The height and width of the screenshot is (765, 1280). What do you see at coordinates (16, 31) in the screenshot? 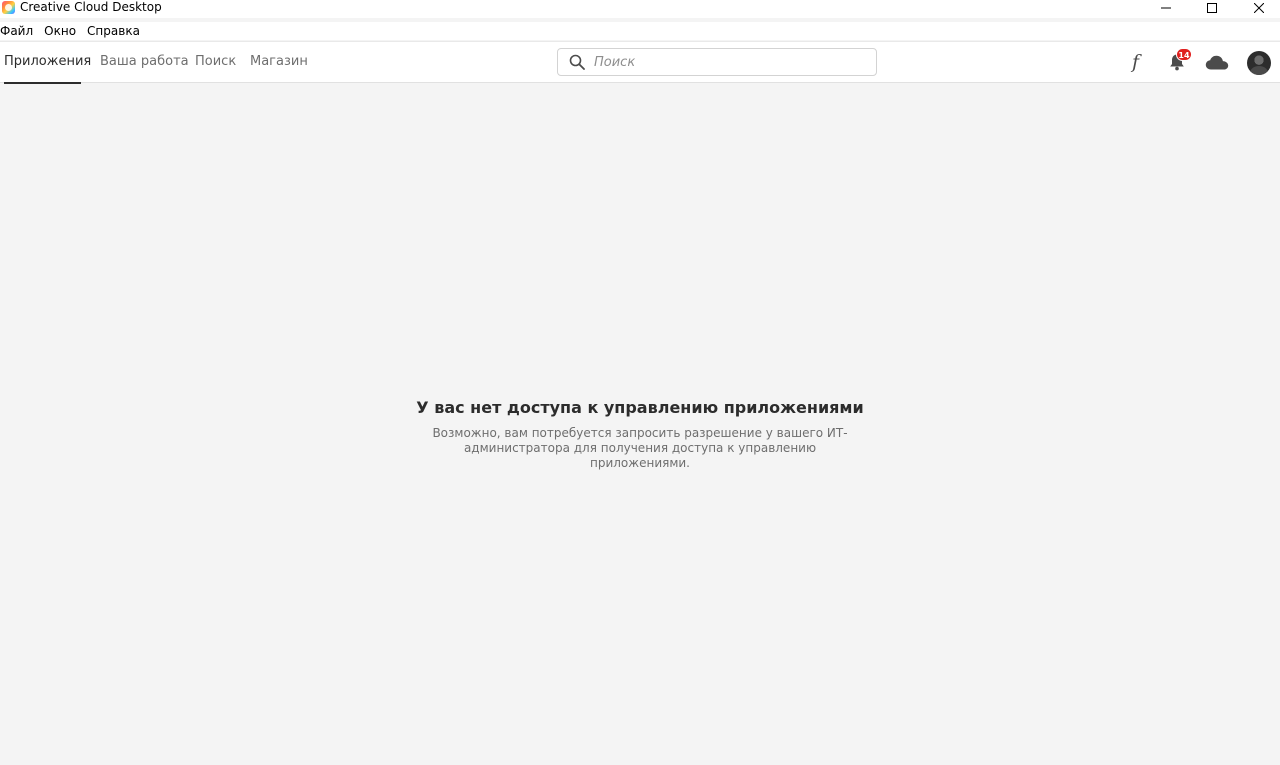
I see `menu-file: Файл` at bounding box center [16, 31].